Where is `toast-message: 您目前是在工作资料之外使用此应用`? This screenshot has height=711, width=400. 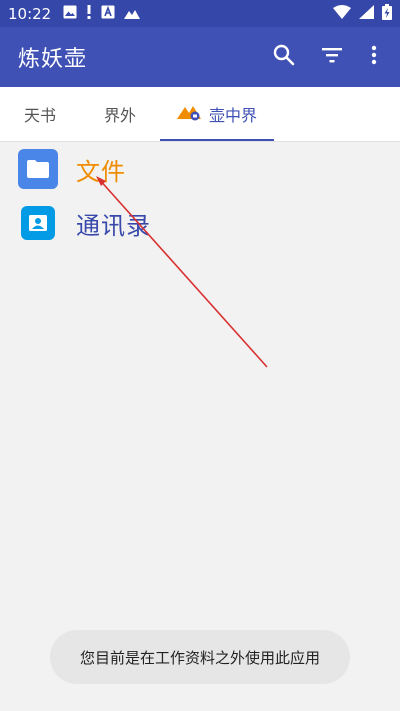
toast-message: 您目前是在工作资料之外使用此应用 is located at coordinates (200, 657).